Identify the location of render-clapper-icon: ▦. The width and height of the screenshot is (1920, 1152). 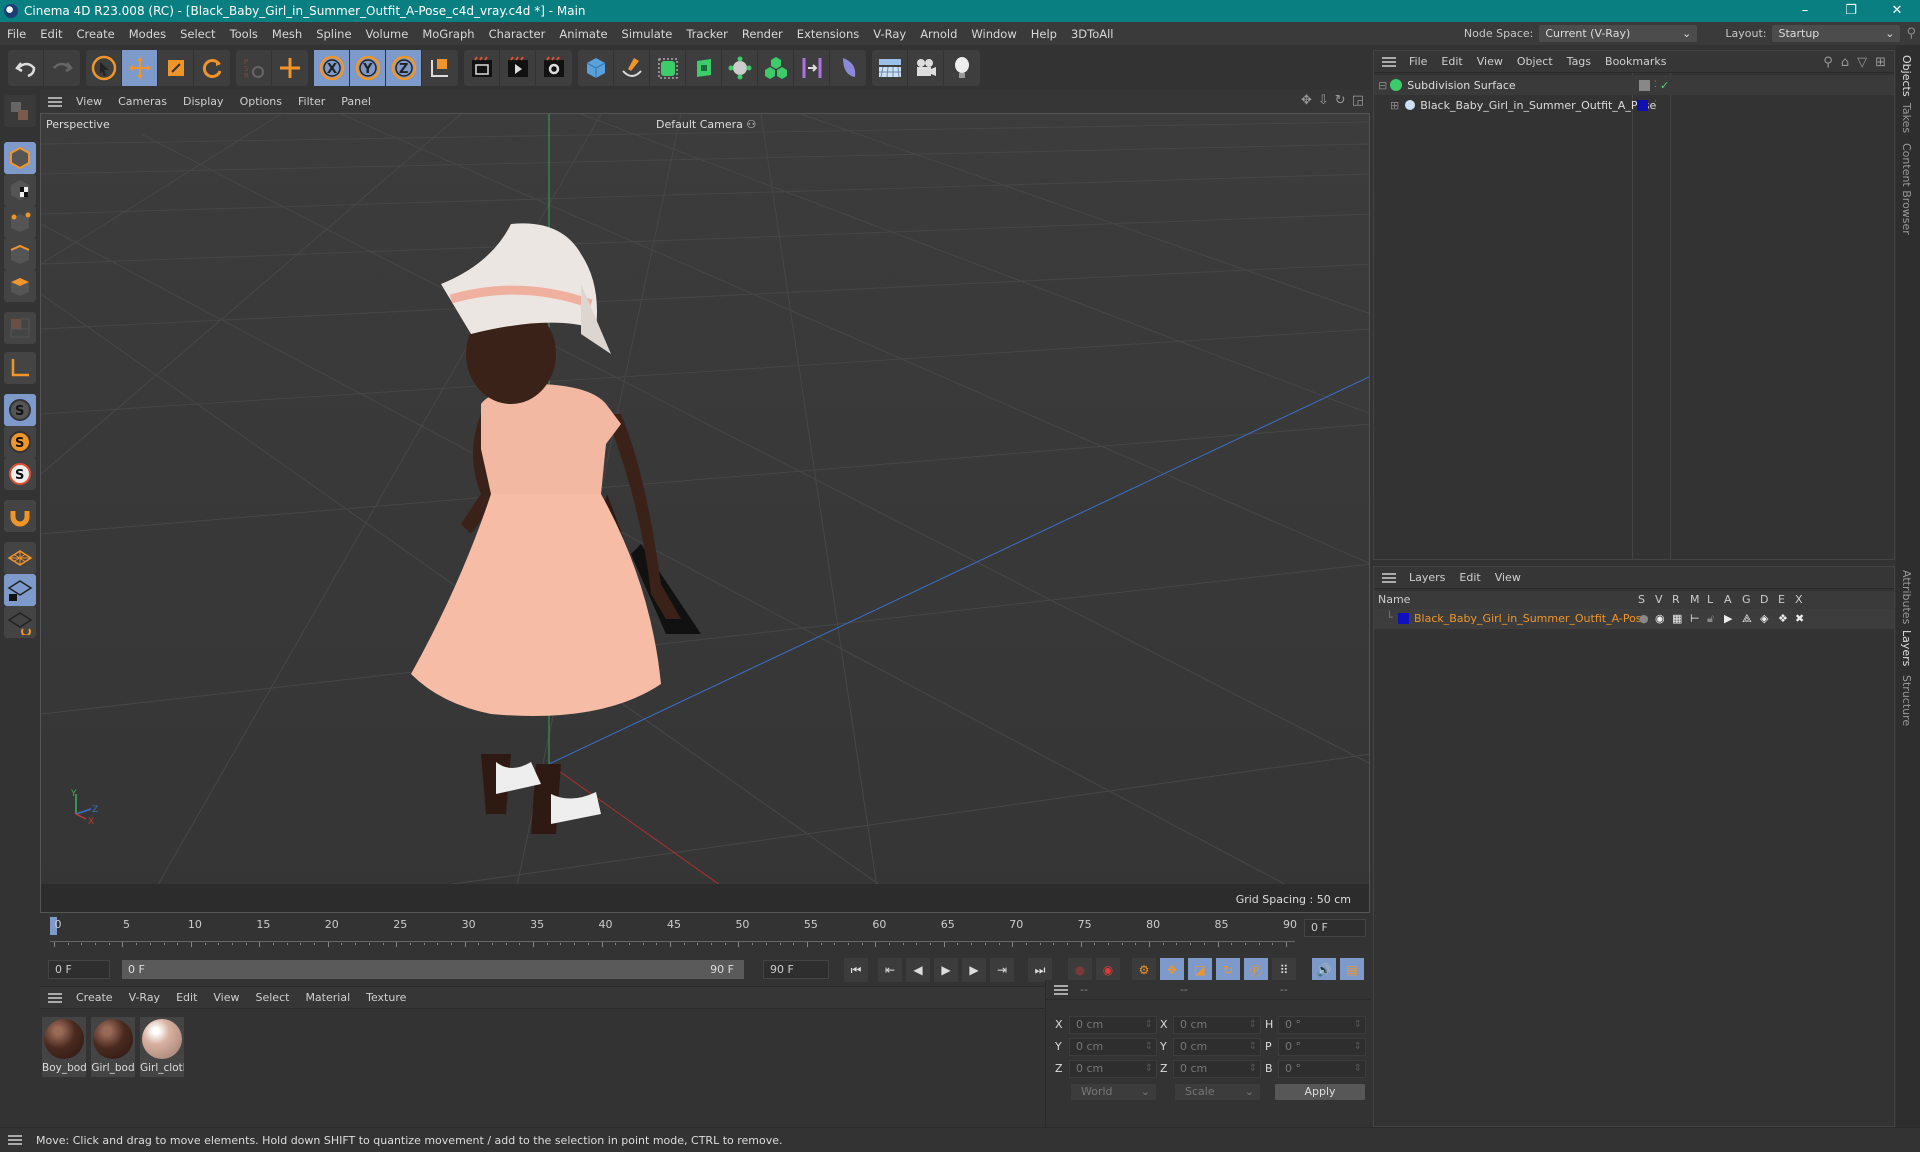
(1677, 618).